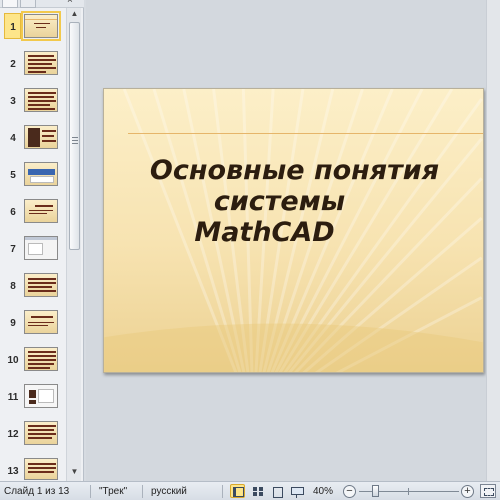  Describe the element at coordinates (42, 4) in the screenshot. I see `pane-tabs: ×` at that location.